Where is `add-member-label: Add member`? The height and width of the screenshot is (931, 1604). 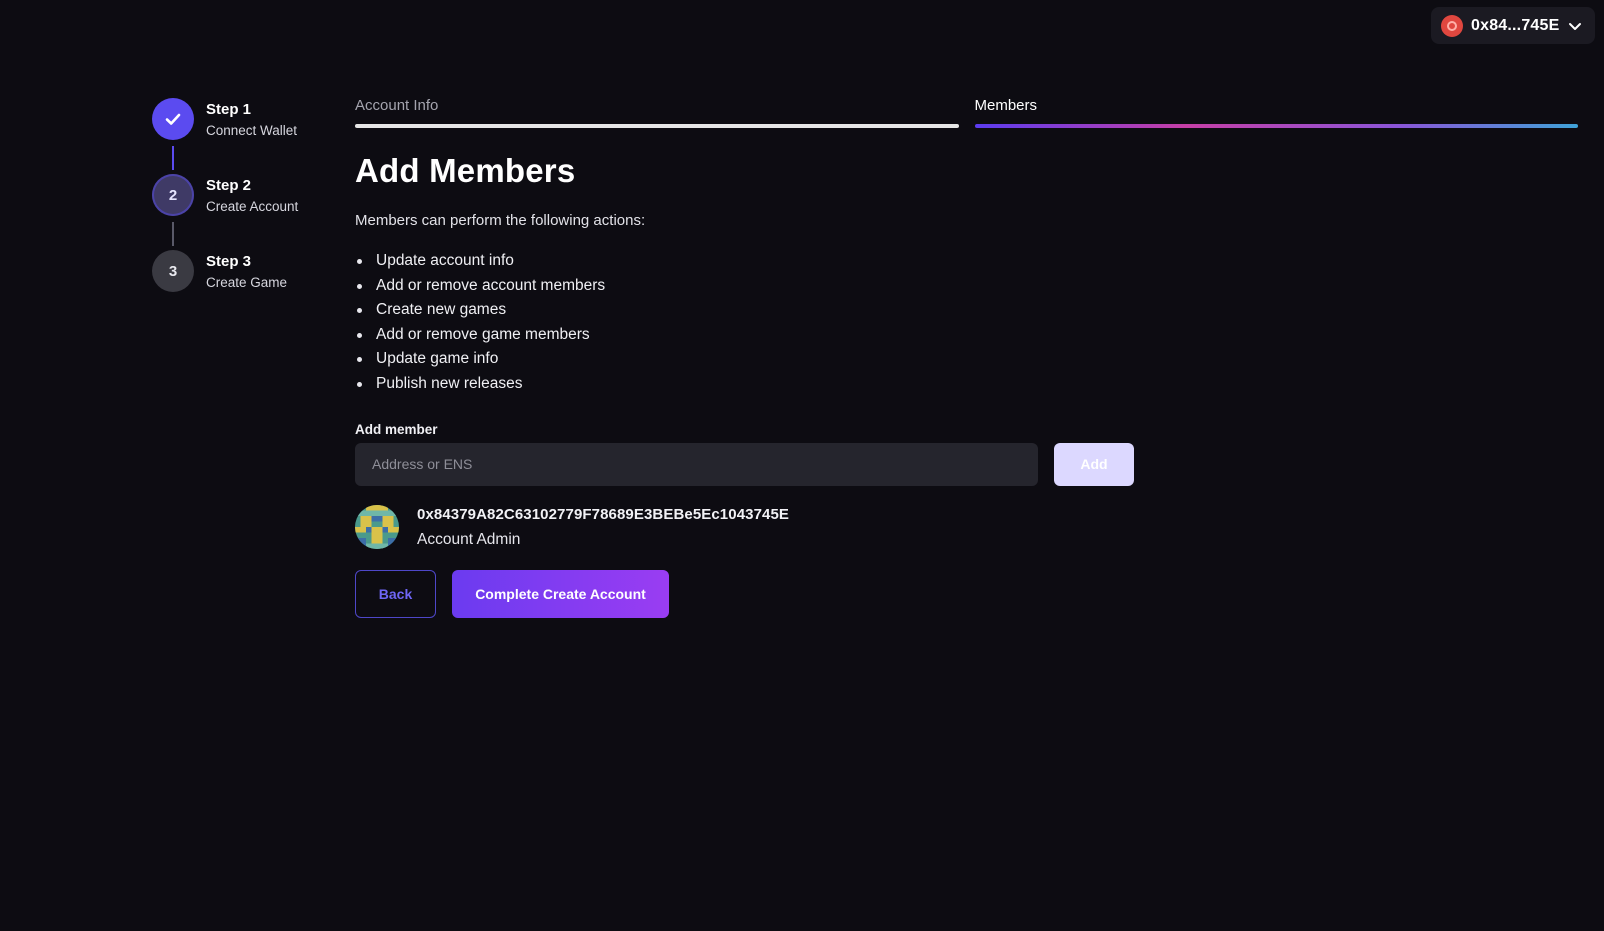
add-member-label: Add member is located at coordinates (396, 429).